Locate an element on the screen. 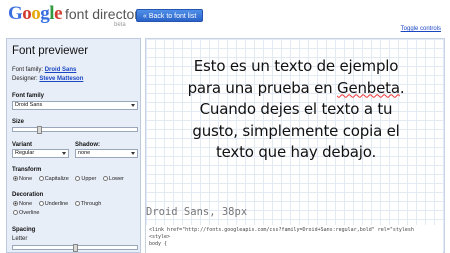 The image size is (450, 253). variant-label: Variant is located at coordinates (22, 145).